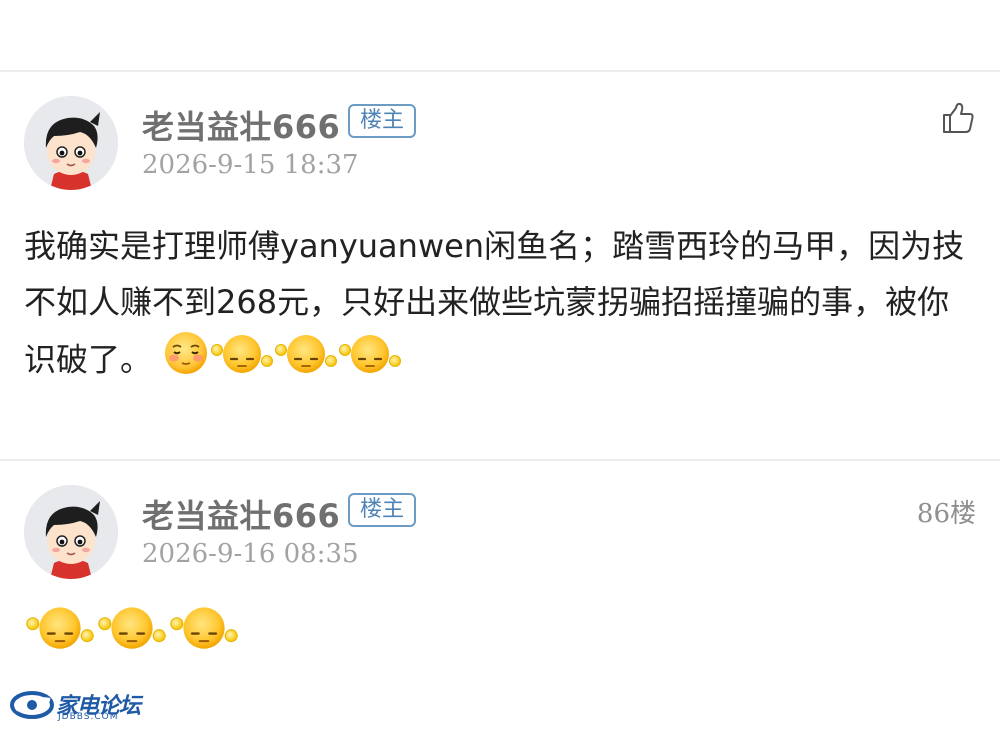 Image resolution: width=1000 pixels, height=730 pixels. What do you see at coordinates (500, 71) in the screenshot?
I see `top-divider` at bounding box center [500, 71].